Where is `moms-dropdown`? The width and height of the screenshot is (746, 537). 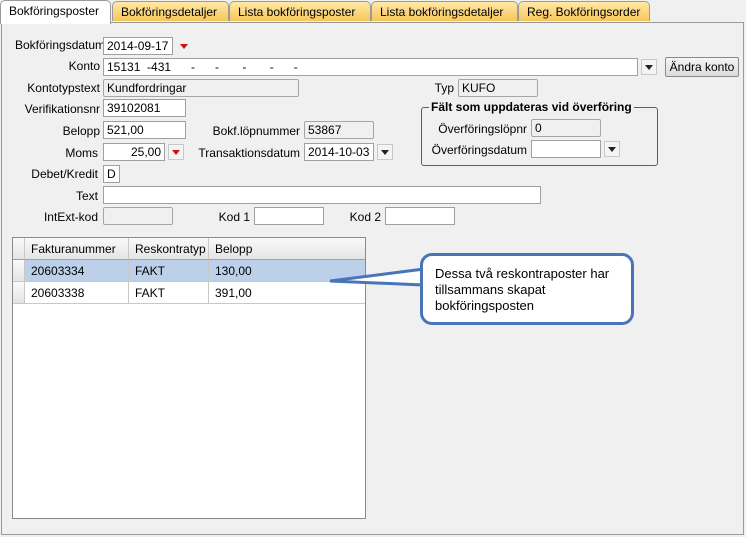
moms-dropdown is located at coordinates (176, 152).